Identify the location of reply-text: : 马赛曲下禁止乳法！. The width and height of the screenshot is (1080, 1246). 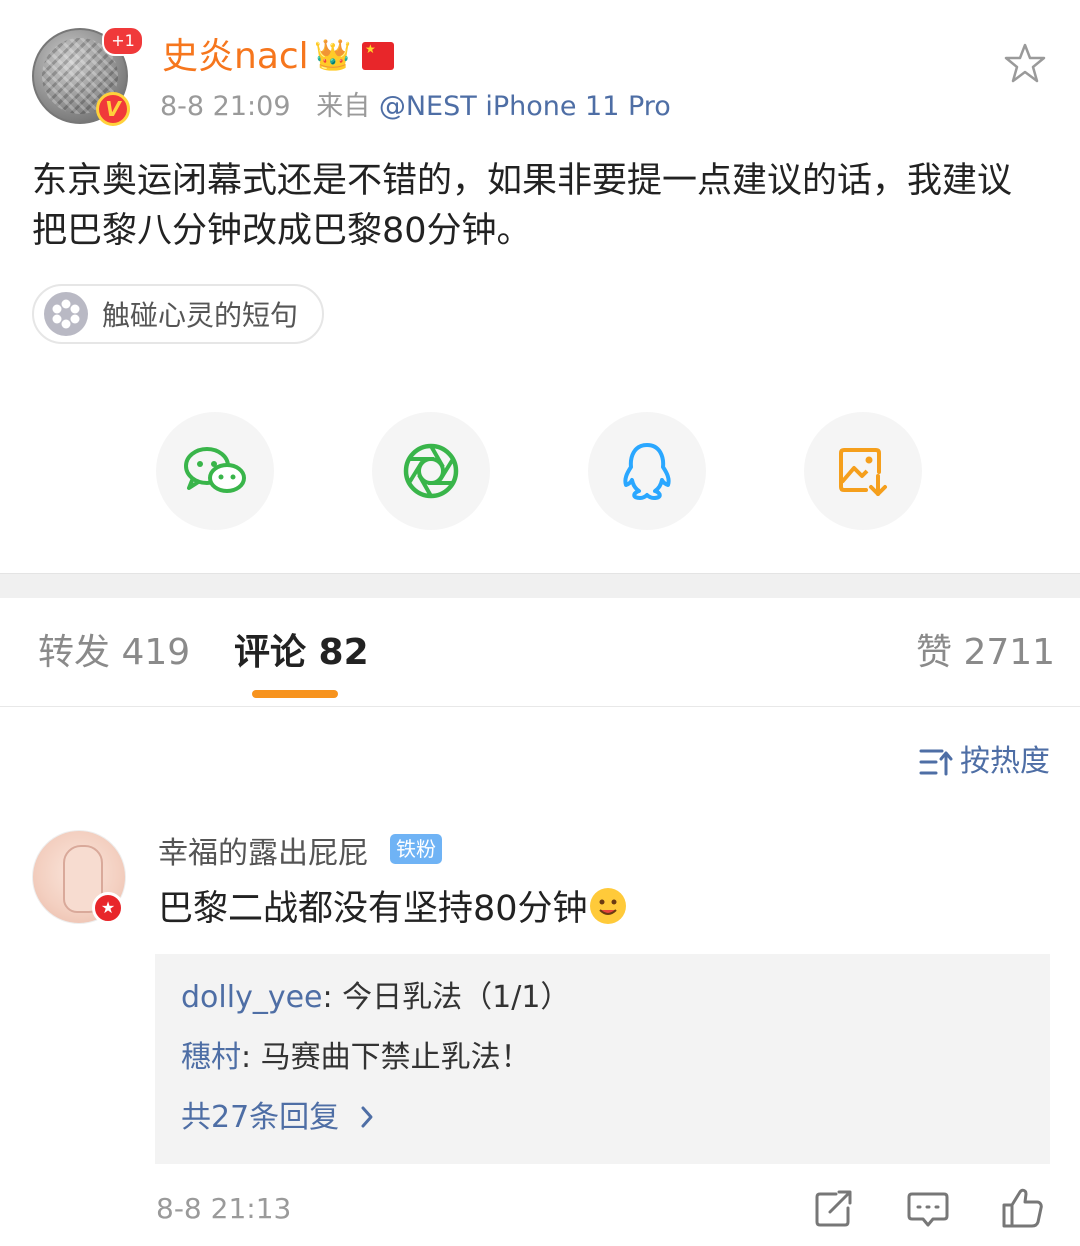
(386, 1057).